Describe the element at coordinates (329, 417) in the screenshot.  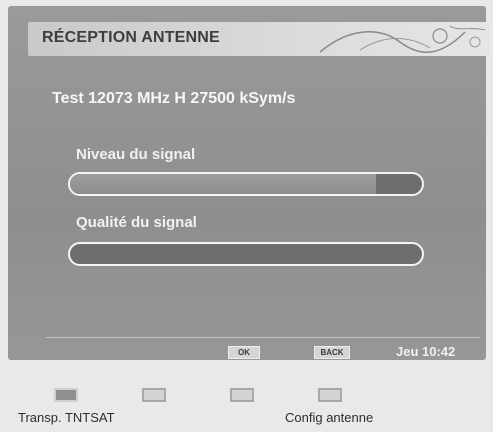
I see `blue-function-label: Config antenne` at that location.